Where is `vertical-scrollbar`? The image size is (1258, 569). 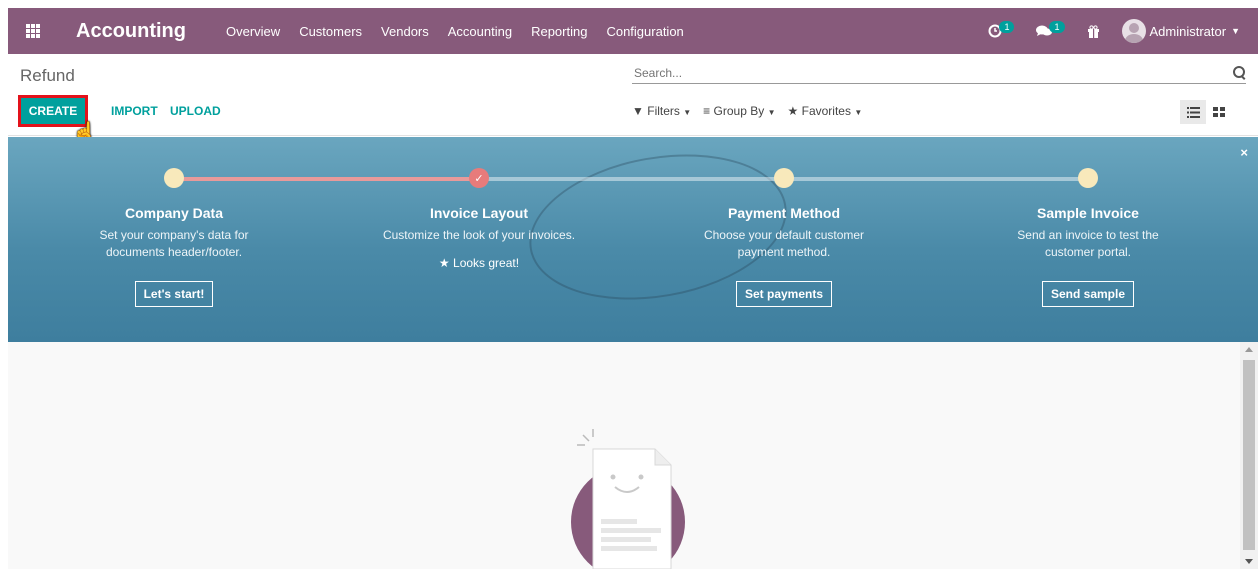 vertical-scrollbar is located at coordinates (1249, 455).